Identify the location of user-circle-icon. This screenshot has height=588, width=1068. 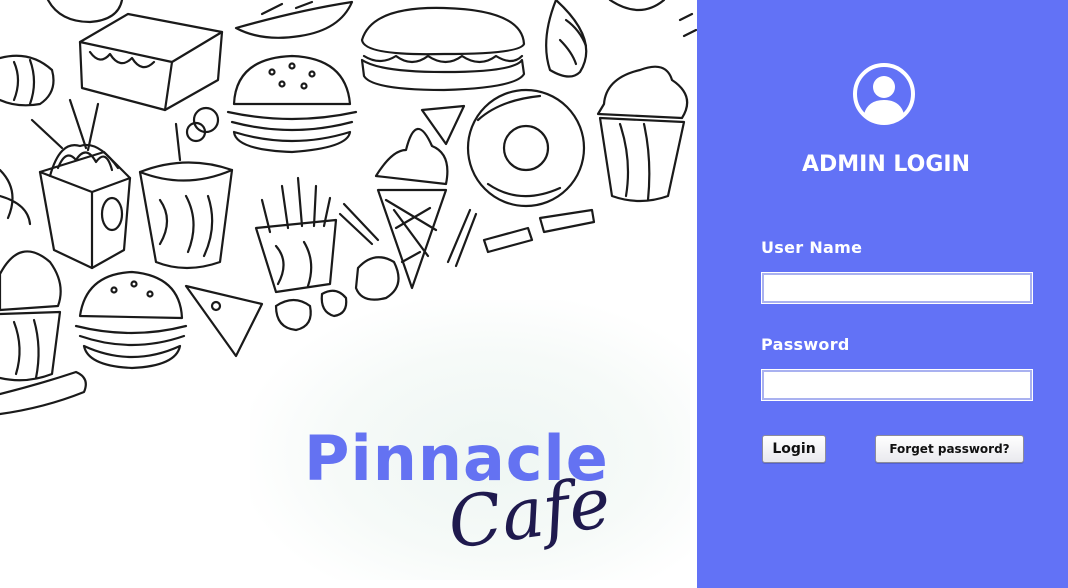
(884, 94).